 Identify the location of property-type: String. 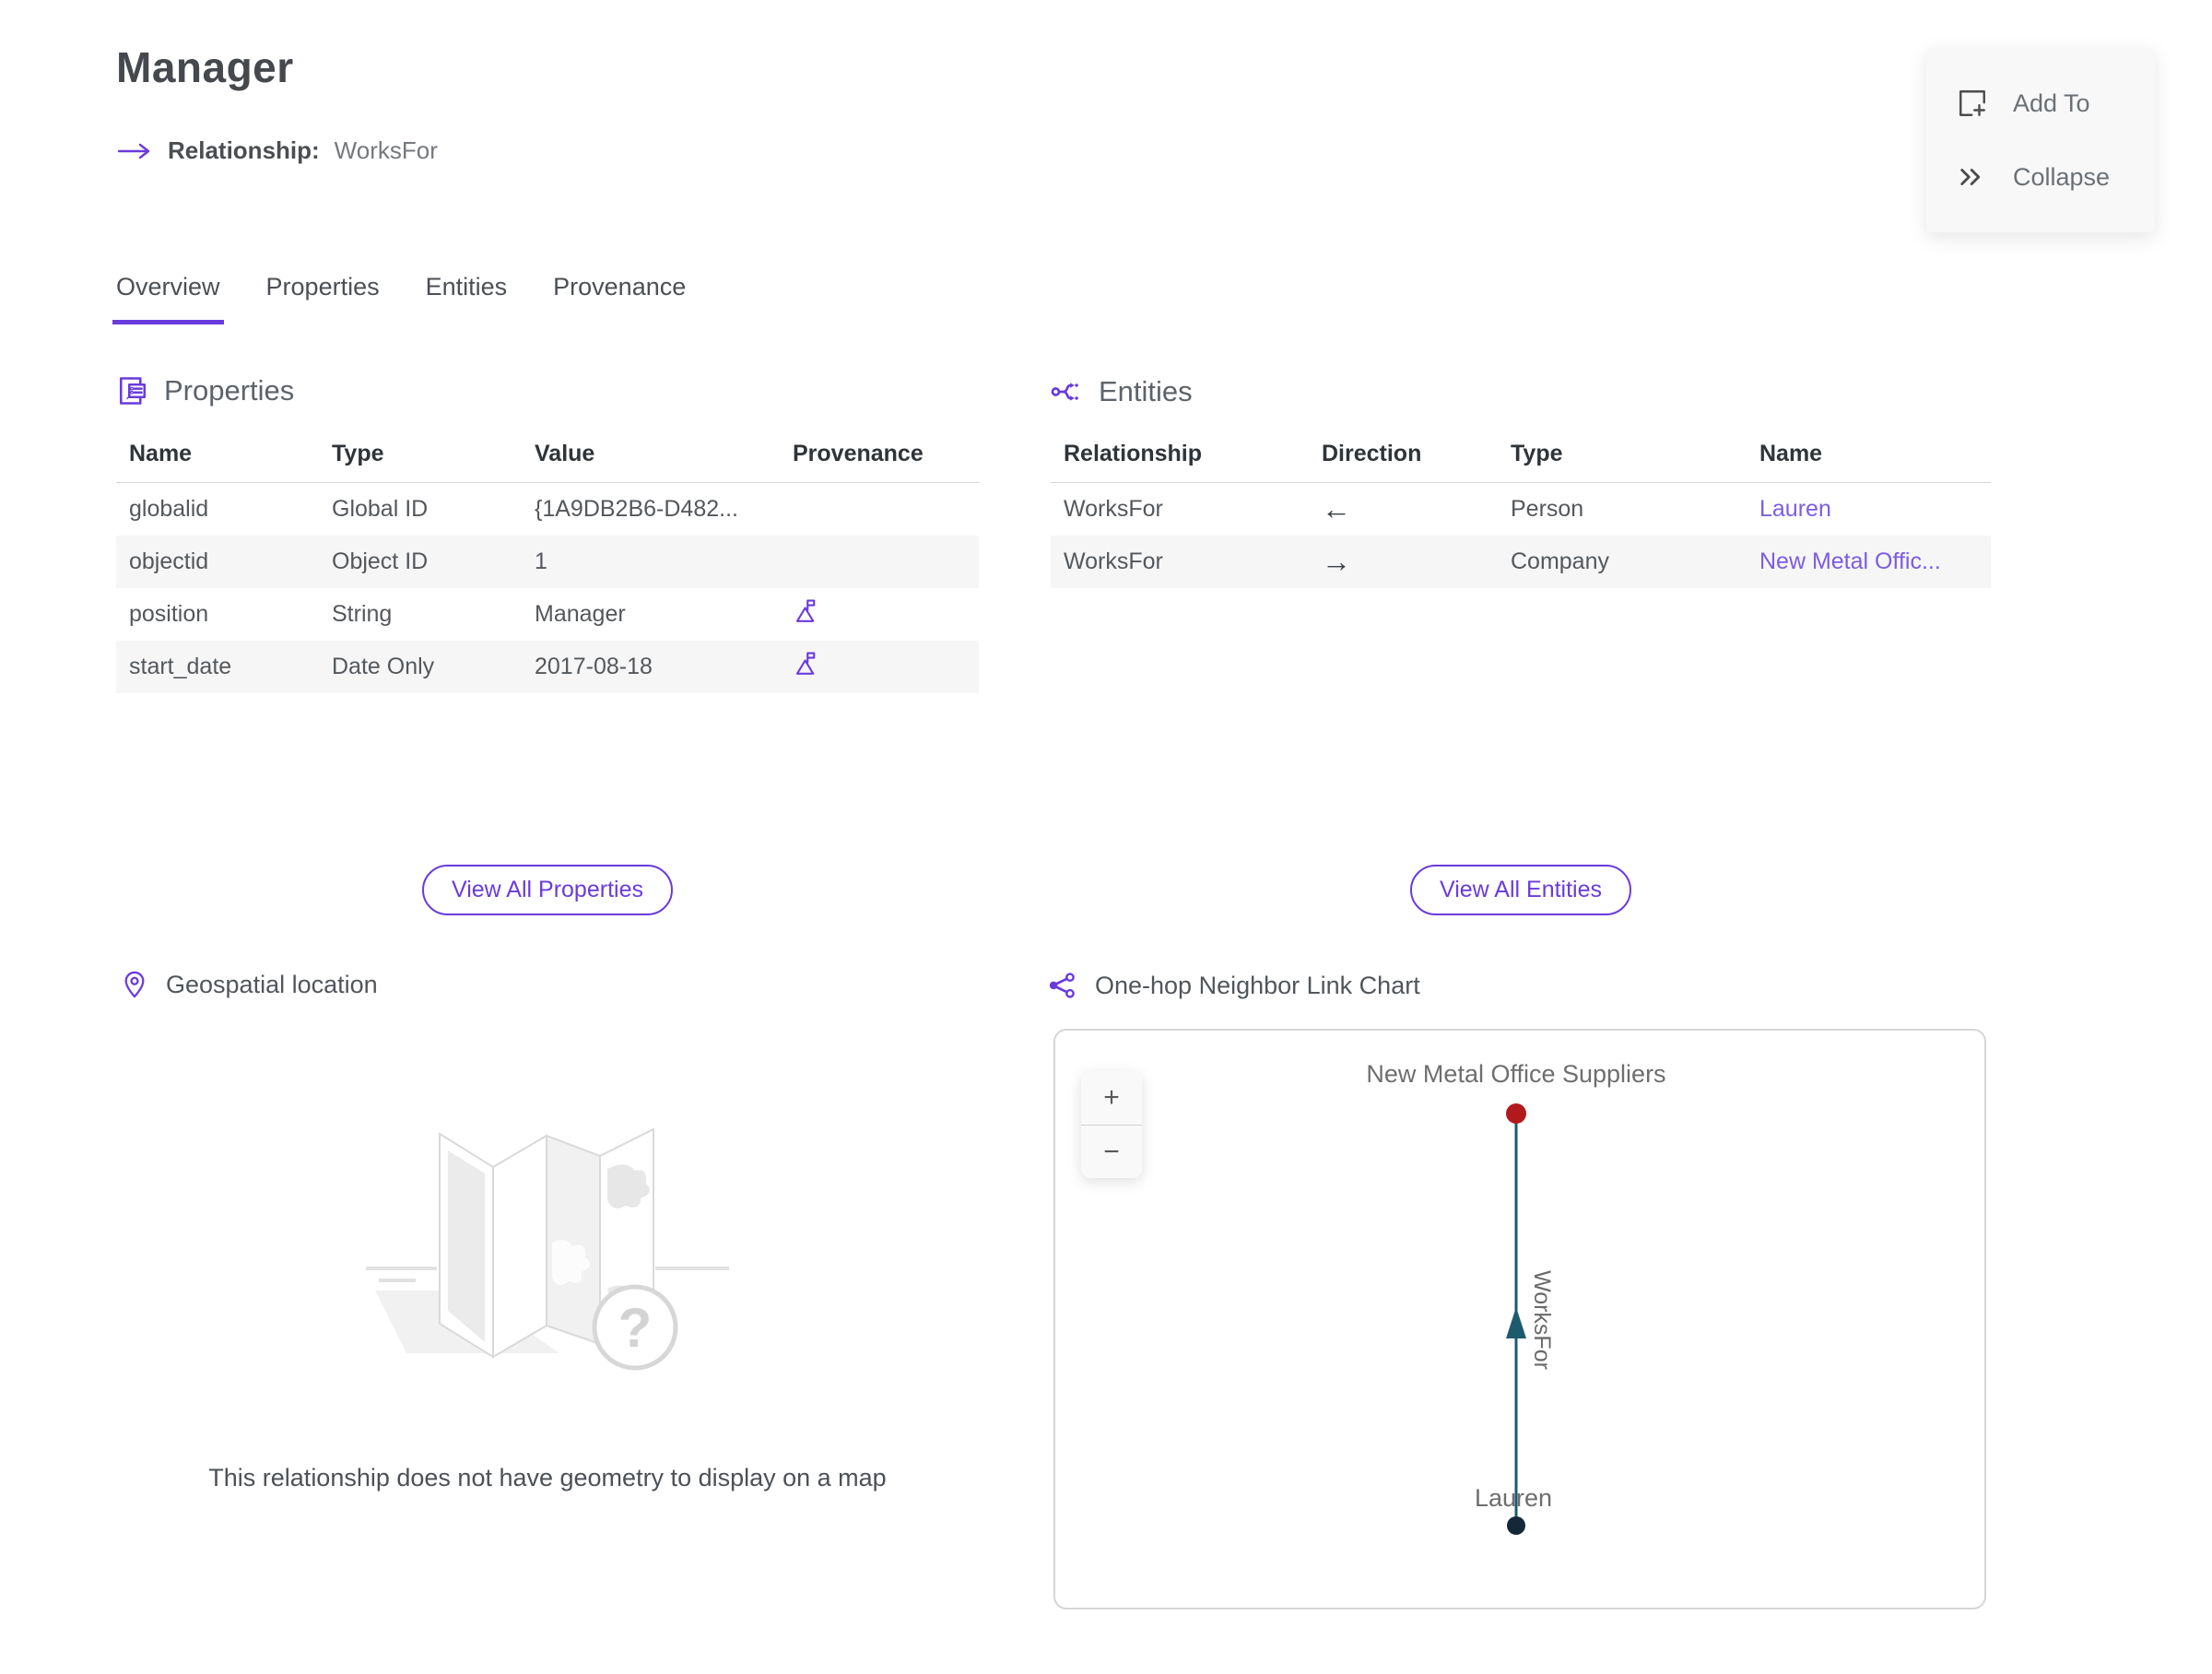
(362, 614).